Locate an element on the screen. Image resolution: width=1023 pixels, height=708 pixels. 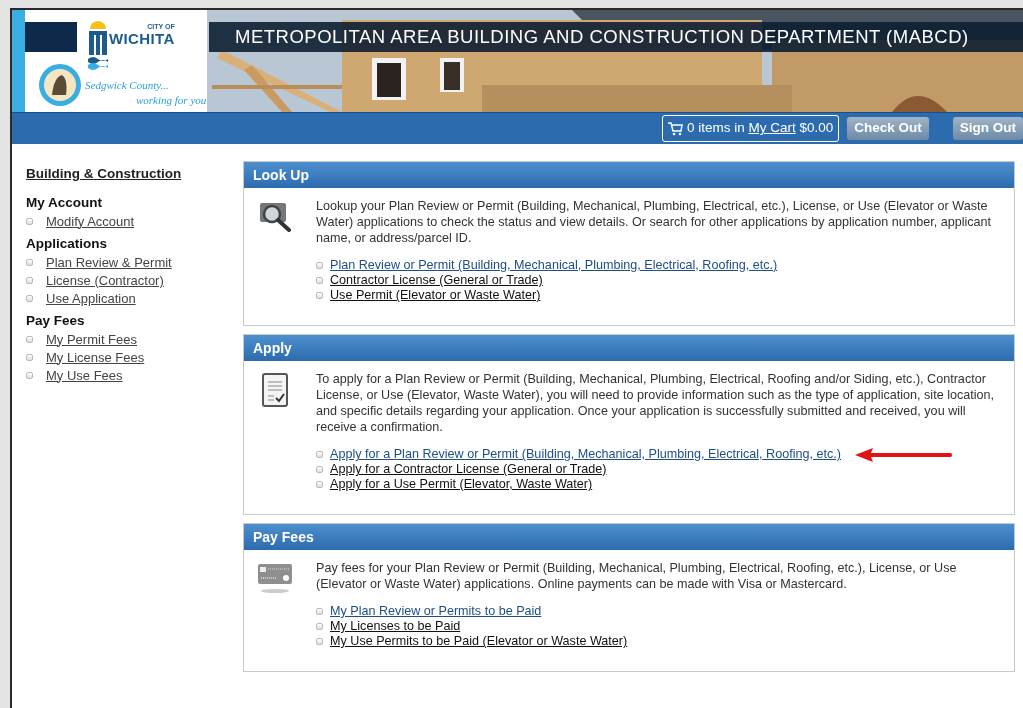
magnifier-icon is located at coordinates (275, 216).